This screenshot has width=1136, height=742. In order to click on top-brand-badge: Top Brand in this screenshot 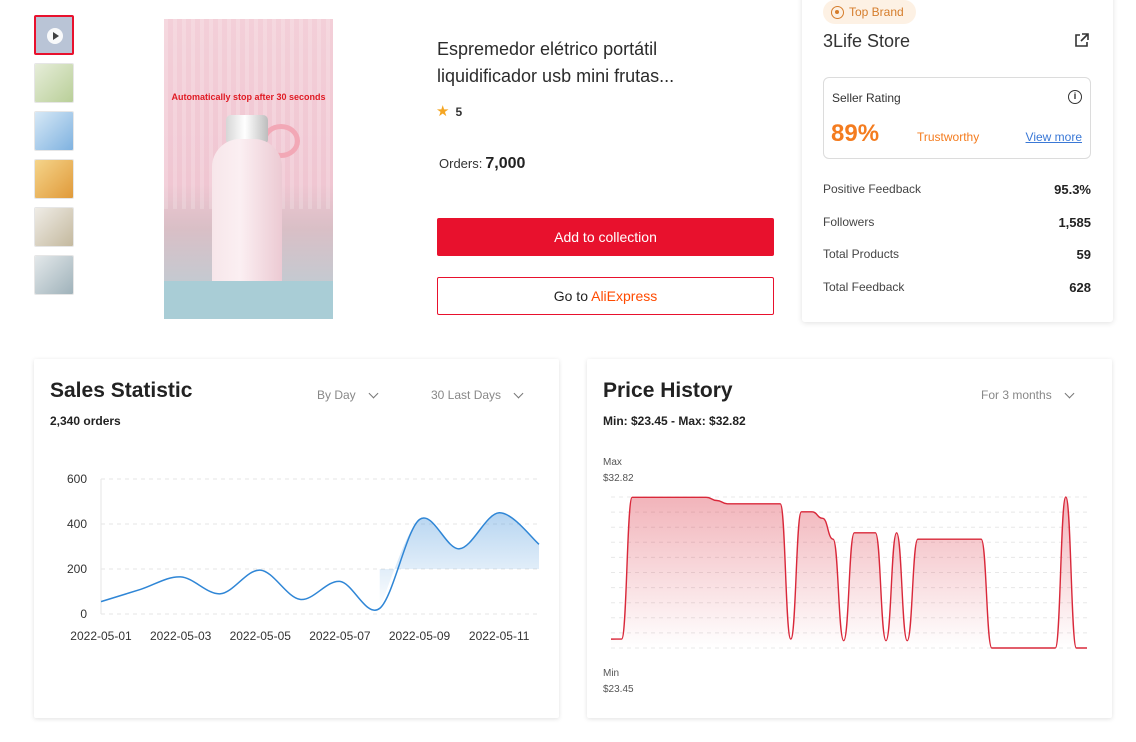, I will do `click(869, 12)`.